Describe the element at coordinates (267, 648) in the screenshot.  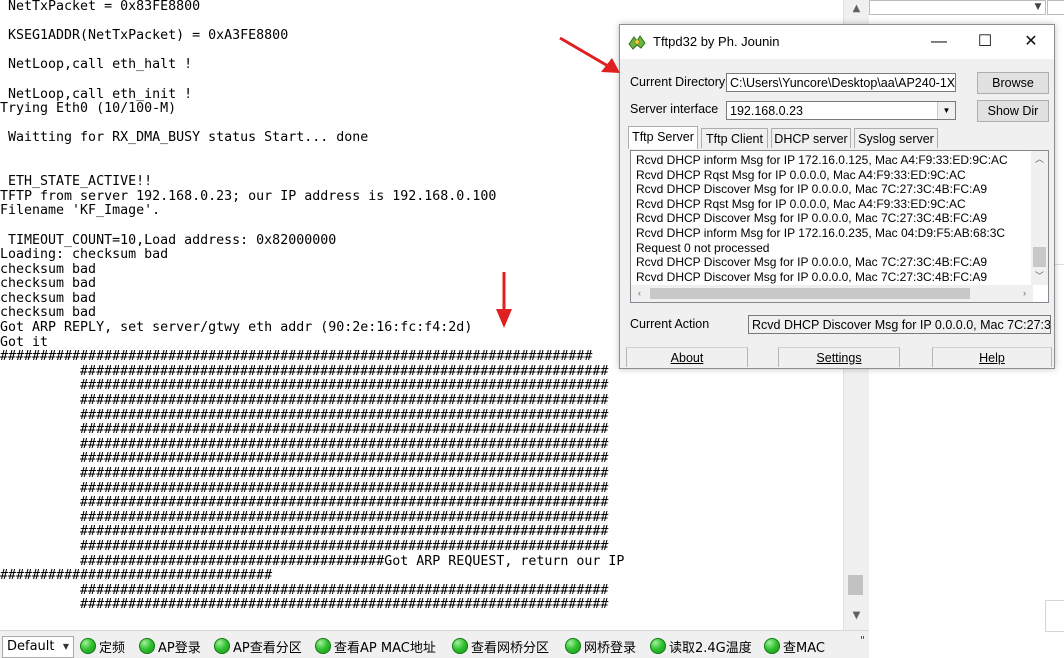
I see `cmd-button-label: AP查看分区` at that location.